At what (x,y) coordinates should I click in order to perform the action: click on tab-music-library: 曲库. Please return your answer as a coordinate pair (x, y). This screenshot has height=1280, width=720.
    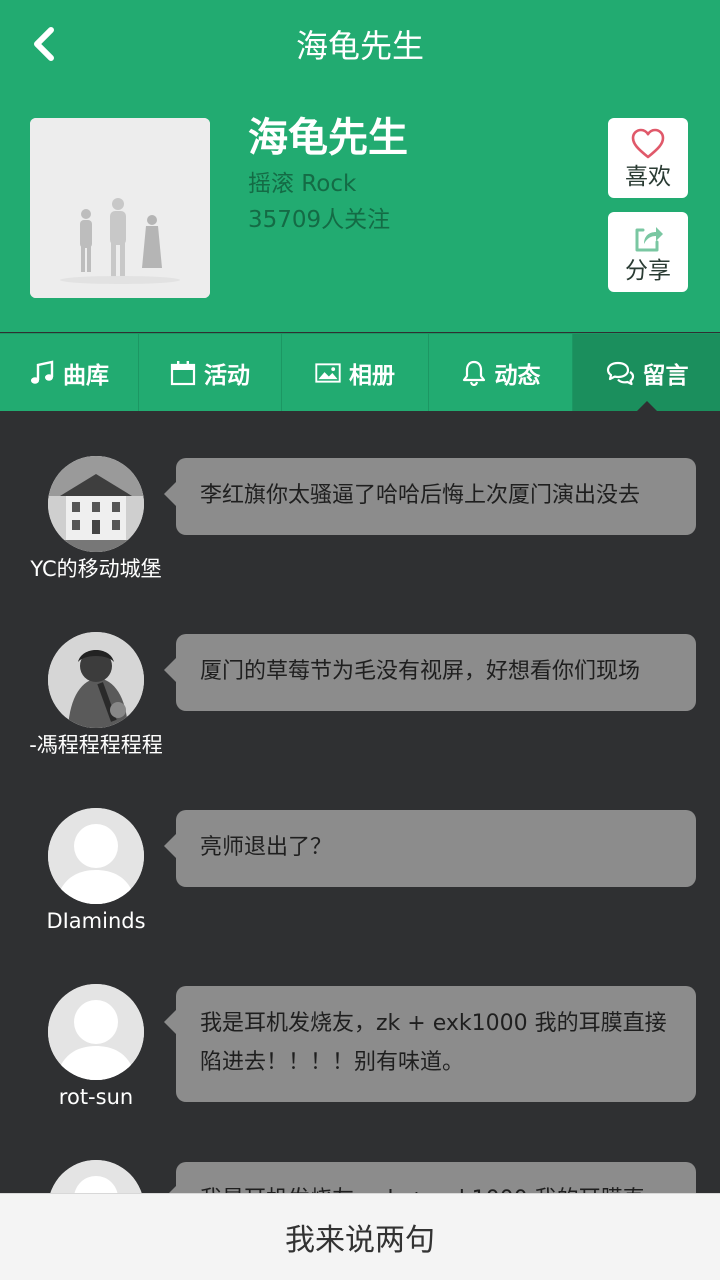
    Looking at the image, I should click on (69, 373).